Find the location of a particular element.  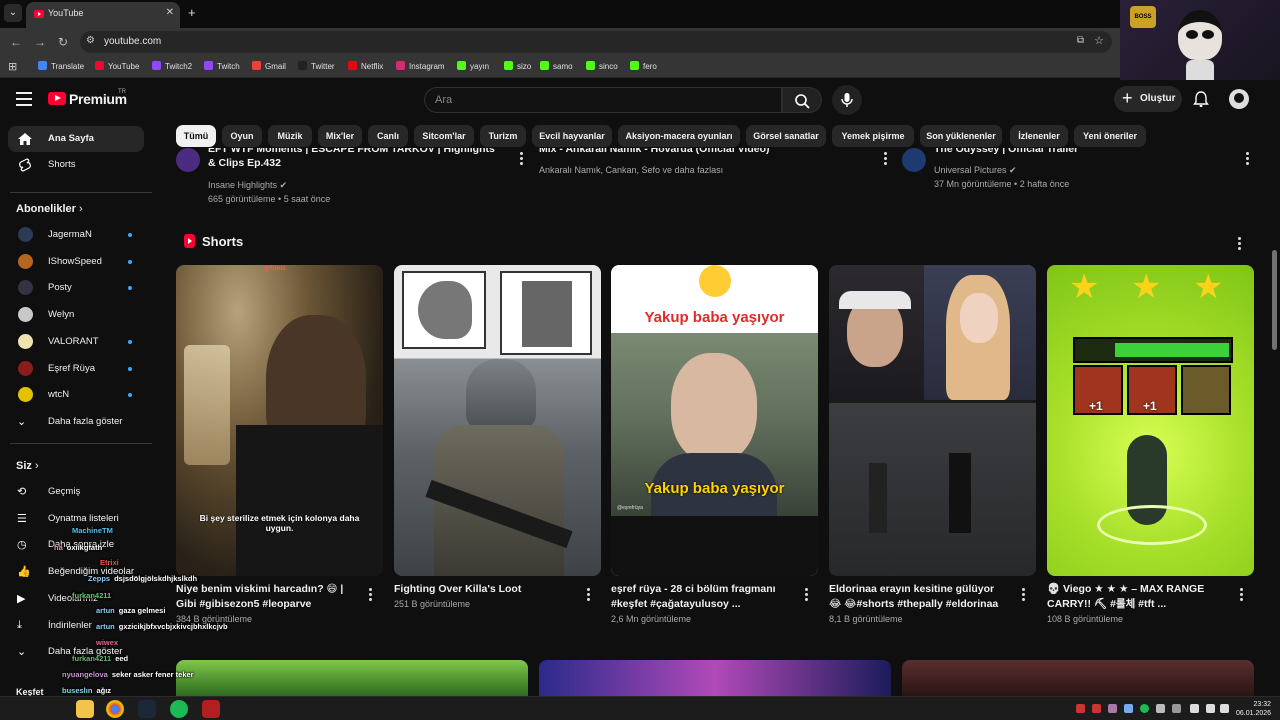

bookmark-star-icon: ☆ is located at coordinates (1099, 40).